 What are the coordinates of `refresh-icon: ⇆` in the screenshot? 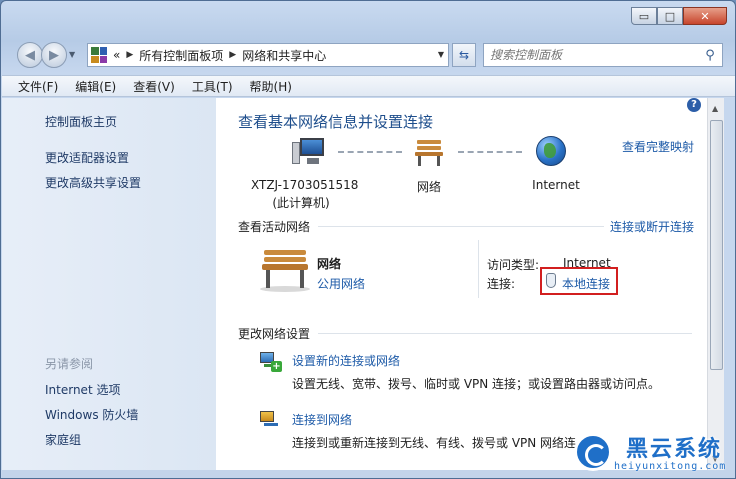 It's located at (464, 55).